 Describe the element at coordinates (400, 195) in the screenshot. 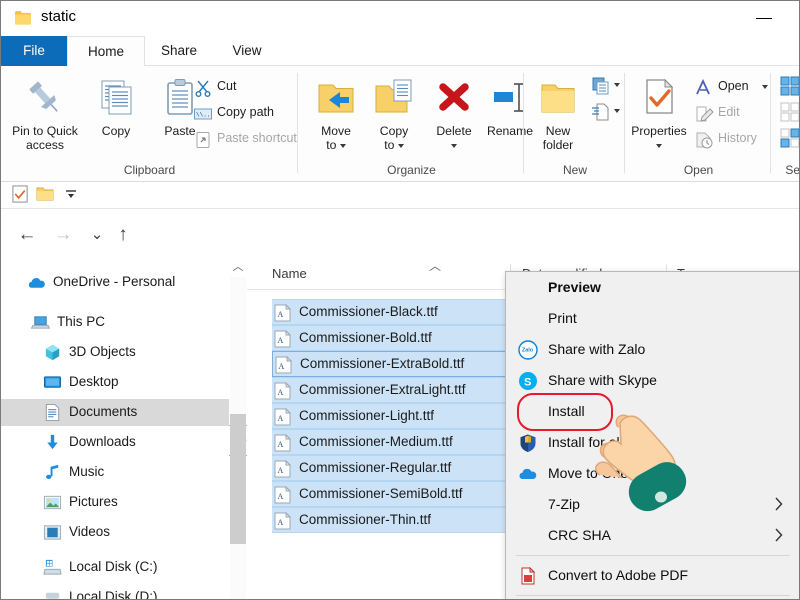

I see `quick-access-toolbar` at that location.